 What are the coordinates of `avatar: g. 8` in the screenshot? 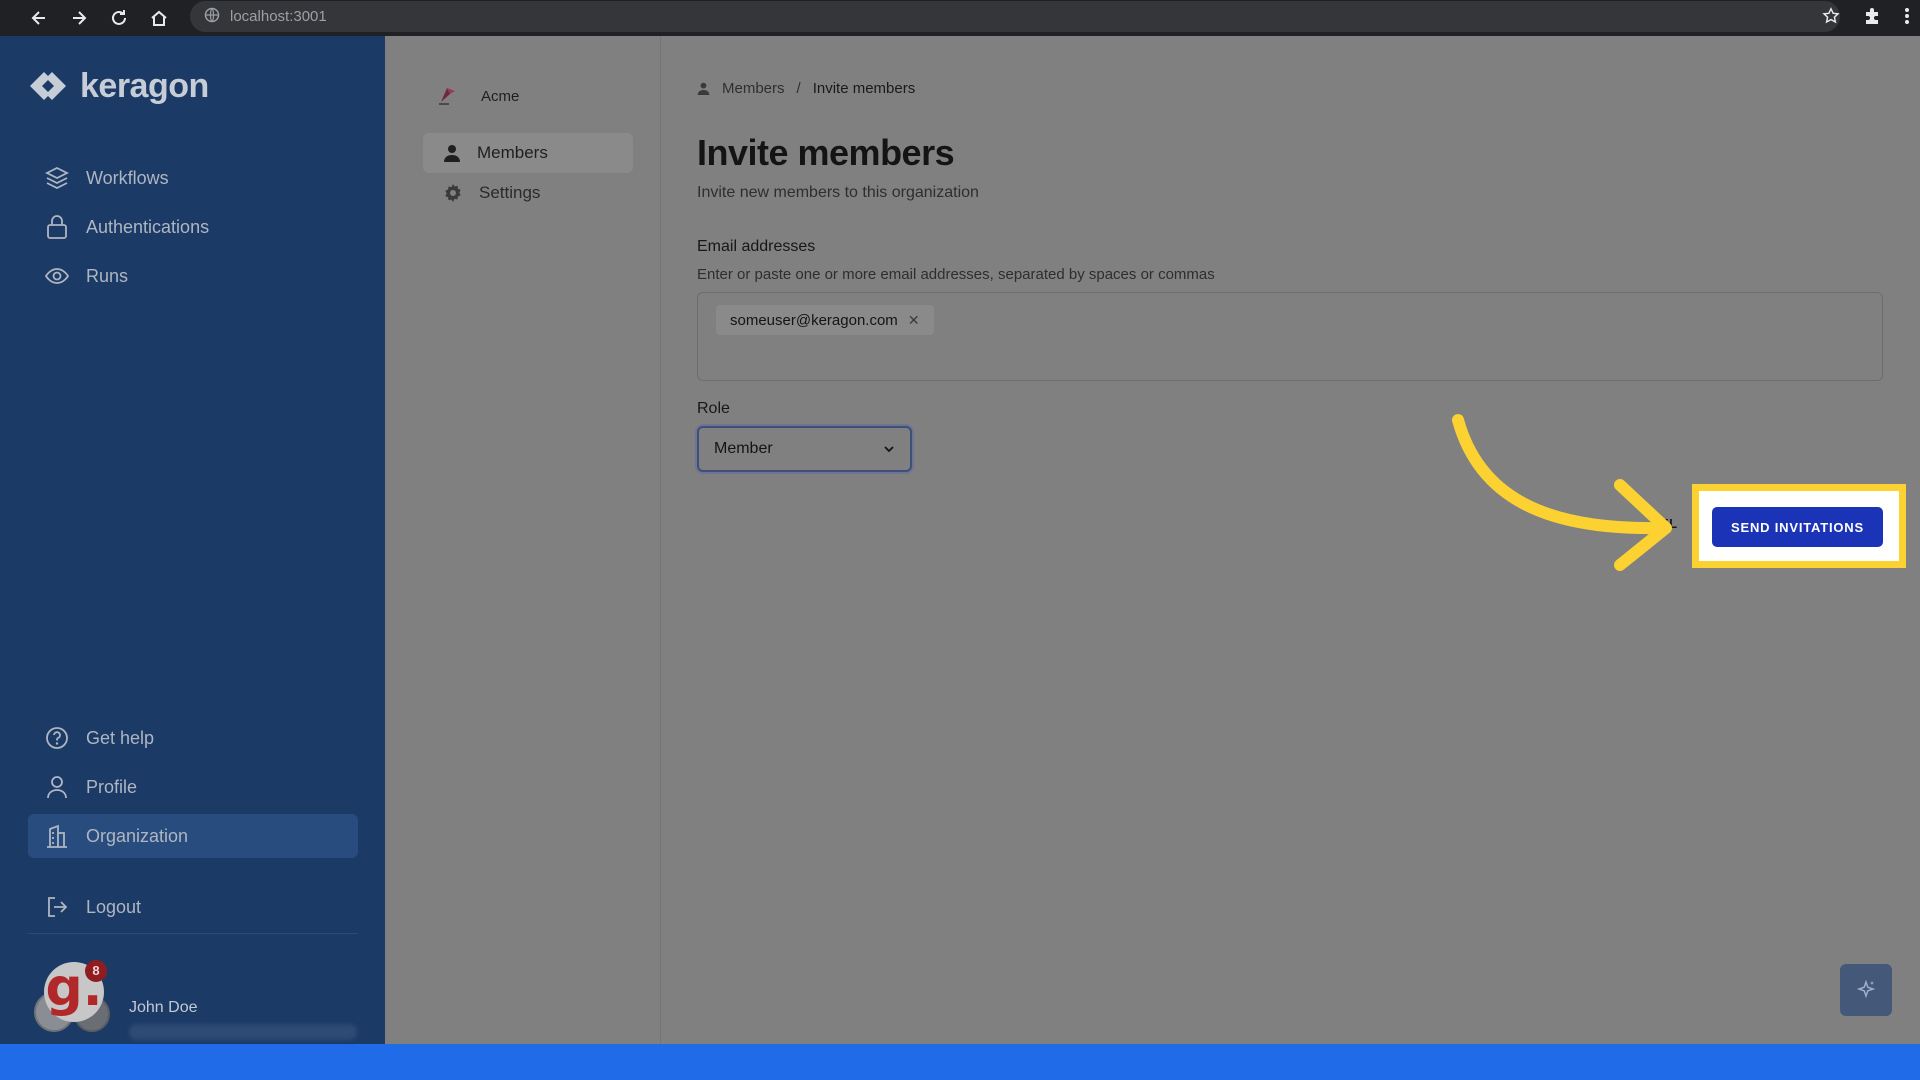 It's located at (74, 996).